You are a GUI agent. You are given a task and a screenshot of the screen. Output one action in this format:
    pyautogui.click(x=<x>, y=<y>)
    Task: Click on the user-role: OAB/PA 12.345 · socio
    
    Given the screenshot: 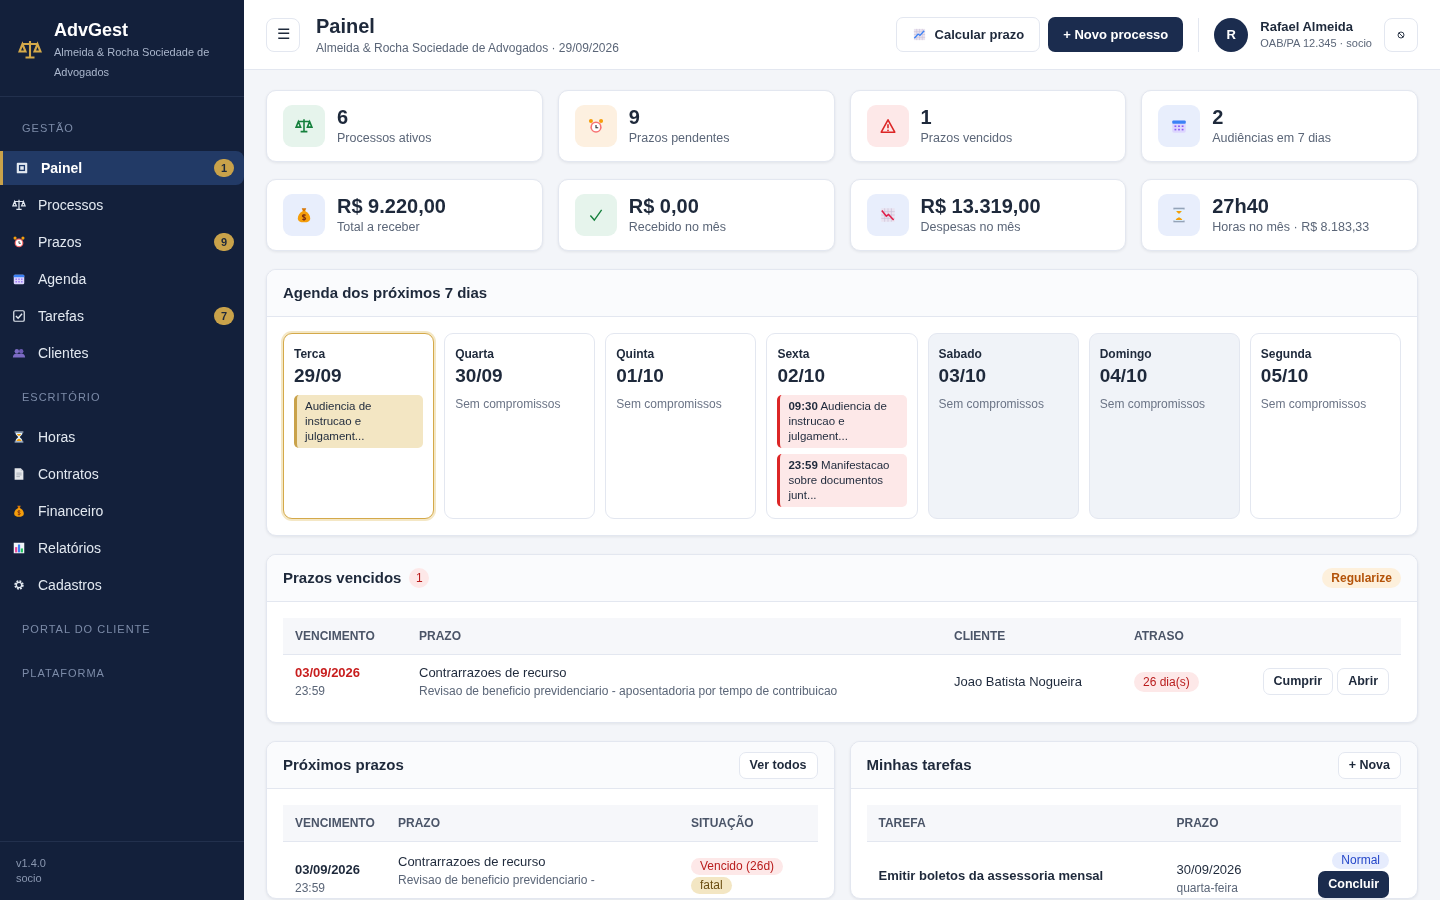 What is the action you would take?
    pyautogui.click(x=1316, y=43)
    